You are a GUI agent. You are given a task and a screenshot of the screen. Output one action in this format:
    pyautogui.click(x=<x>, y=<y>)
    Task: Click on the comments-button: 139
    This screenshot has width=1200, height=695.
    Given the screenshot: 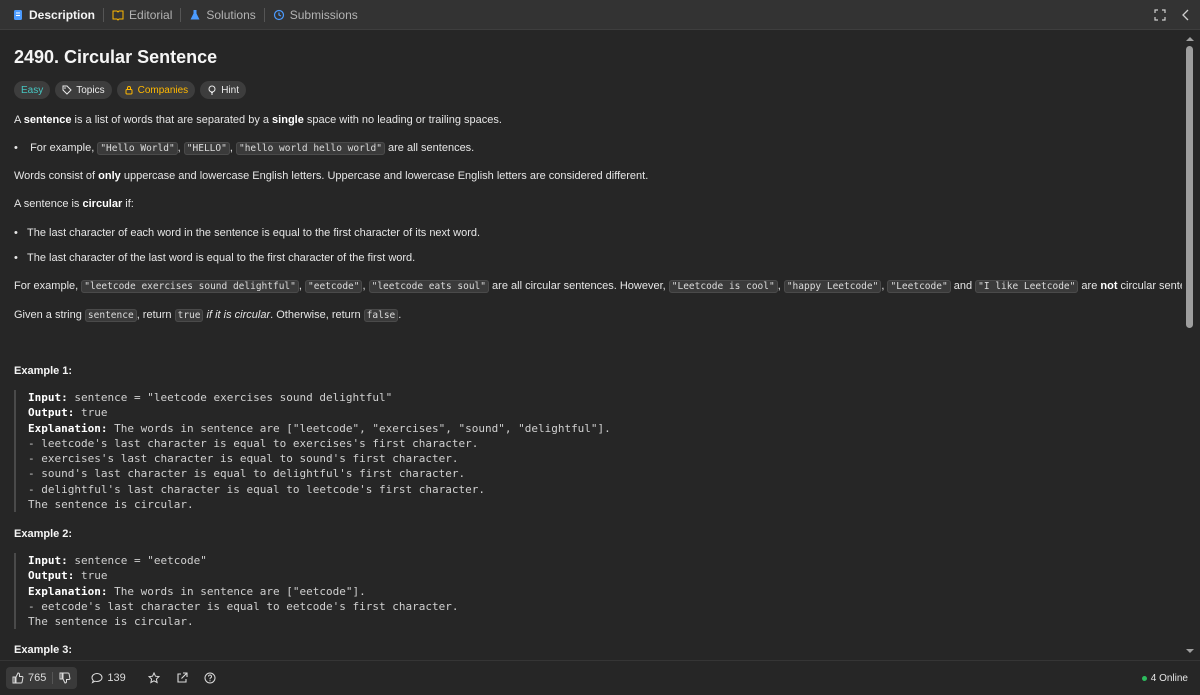 What is the action you would take?
    pyautogui.click(x=108, y=677)
    